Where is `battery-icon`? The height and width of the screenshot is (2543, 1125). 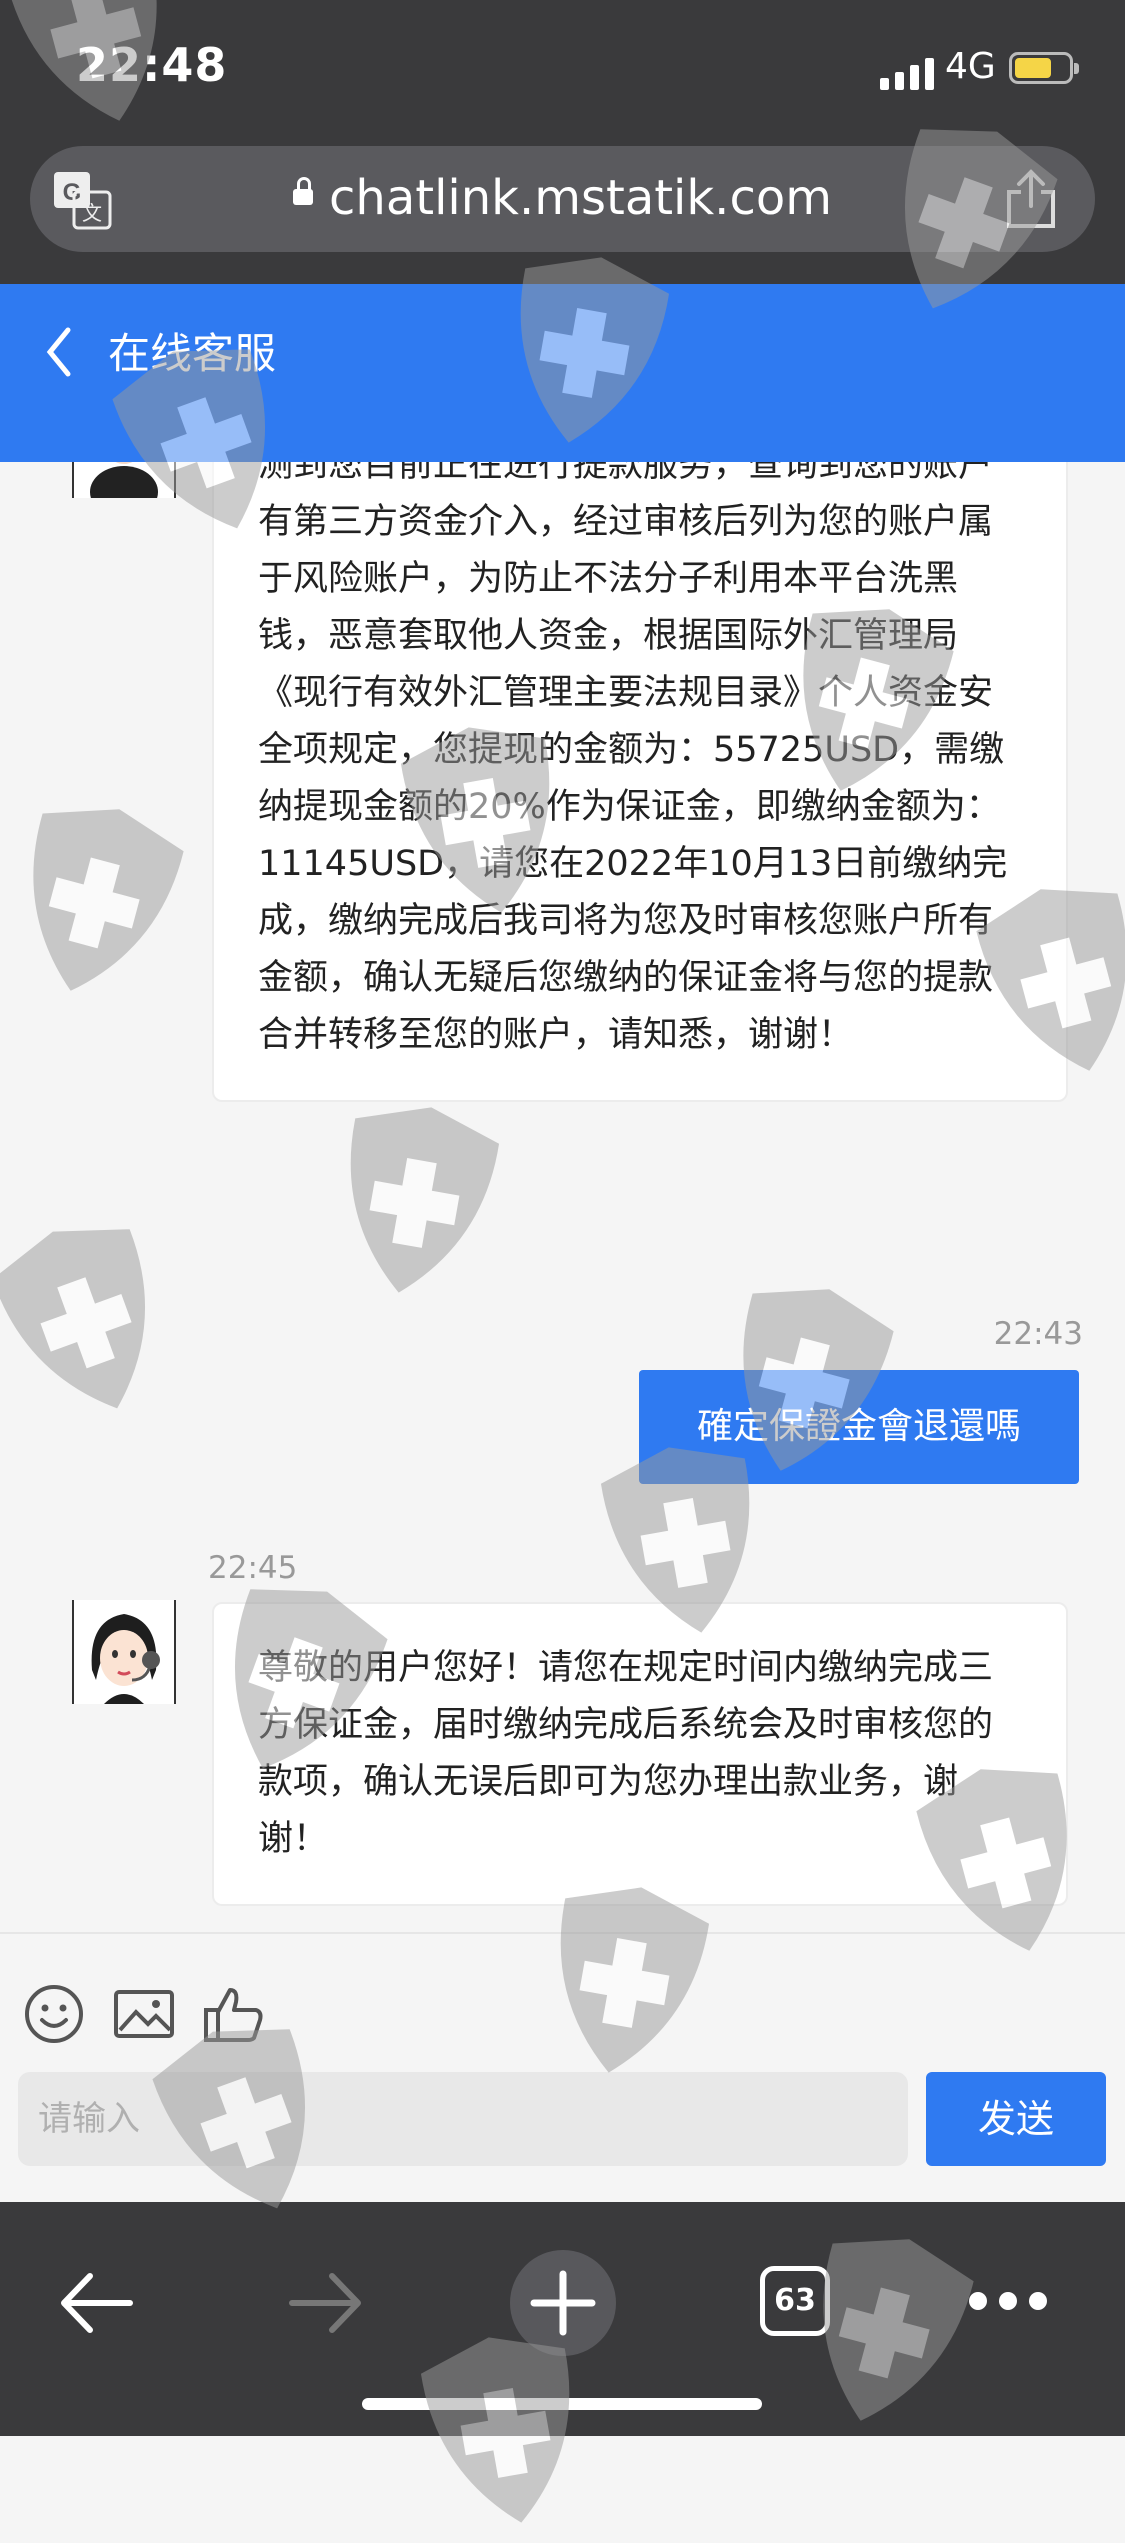 battery-icon is located at coordinates (1044, 68).